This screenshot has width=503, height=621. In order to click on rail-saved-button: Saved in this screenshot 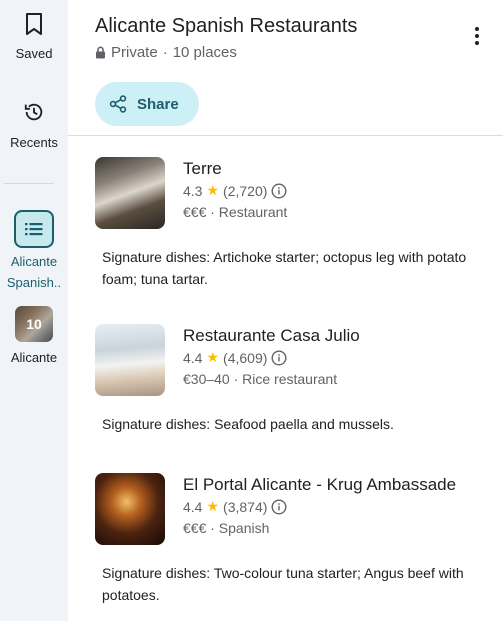, I will do `click(34, 37)`.